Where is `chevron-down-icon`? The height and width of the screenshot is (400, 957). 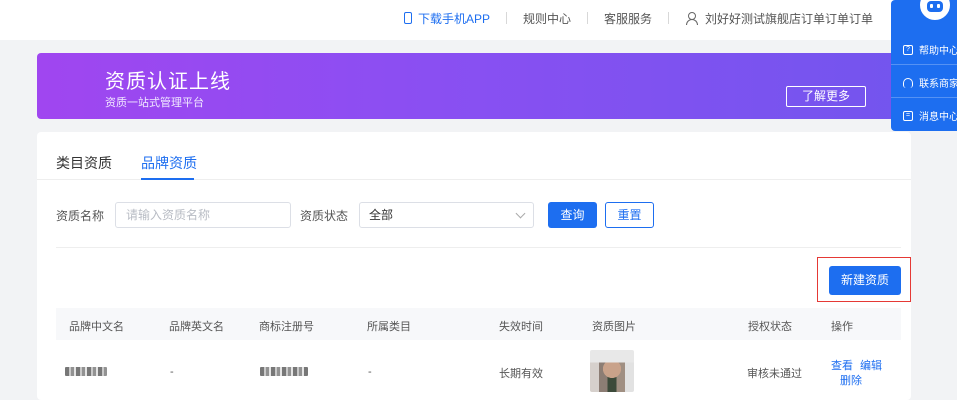 chevron-down-icon is located at coordinates (520, 213).